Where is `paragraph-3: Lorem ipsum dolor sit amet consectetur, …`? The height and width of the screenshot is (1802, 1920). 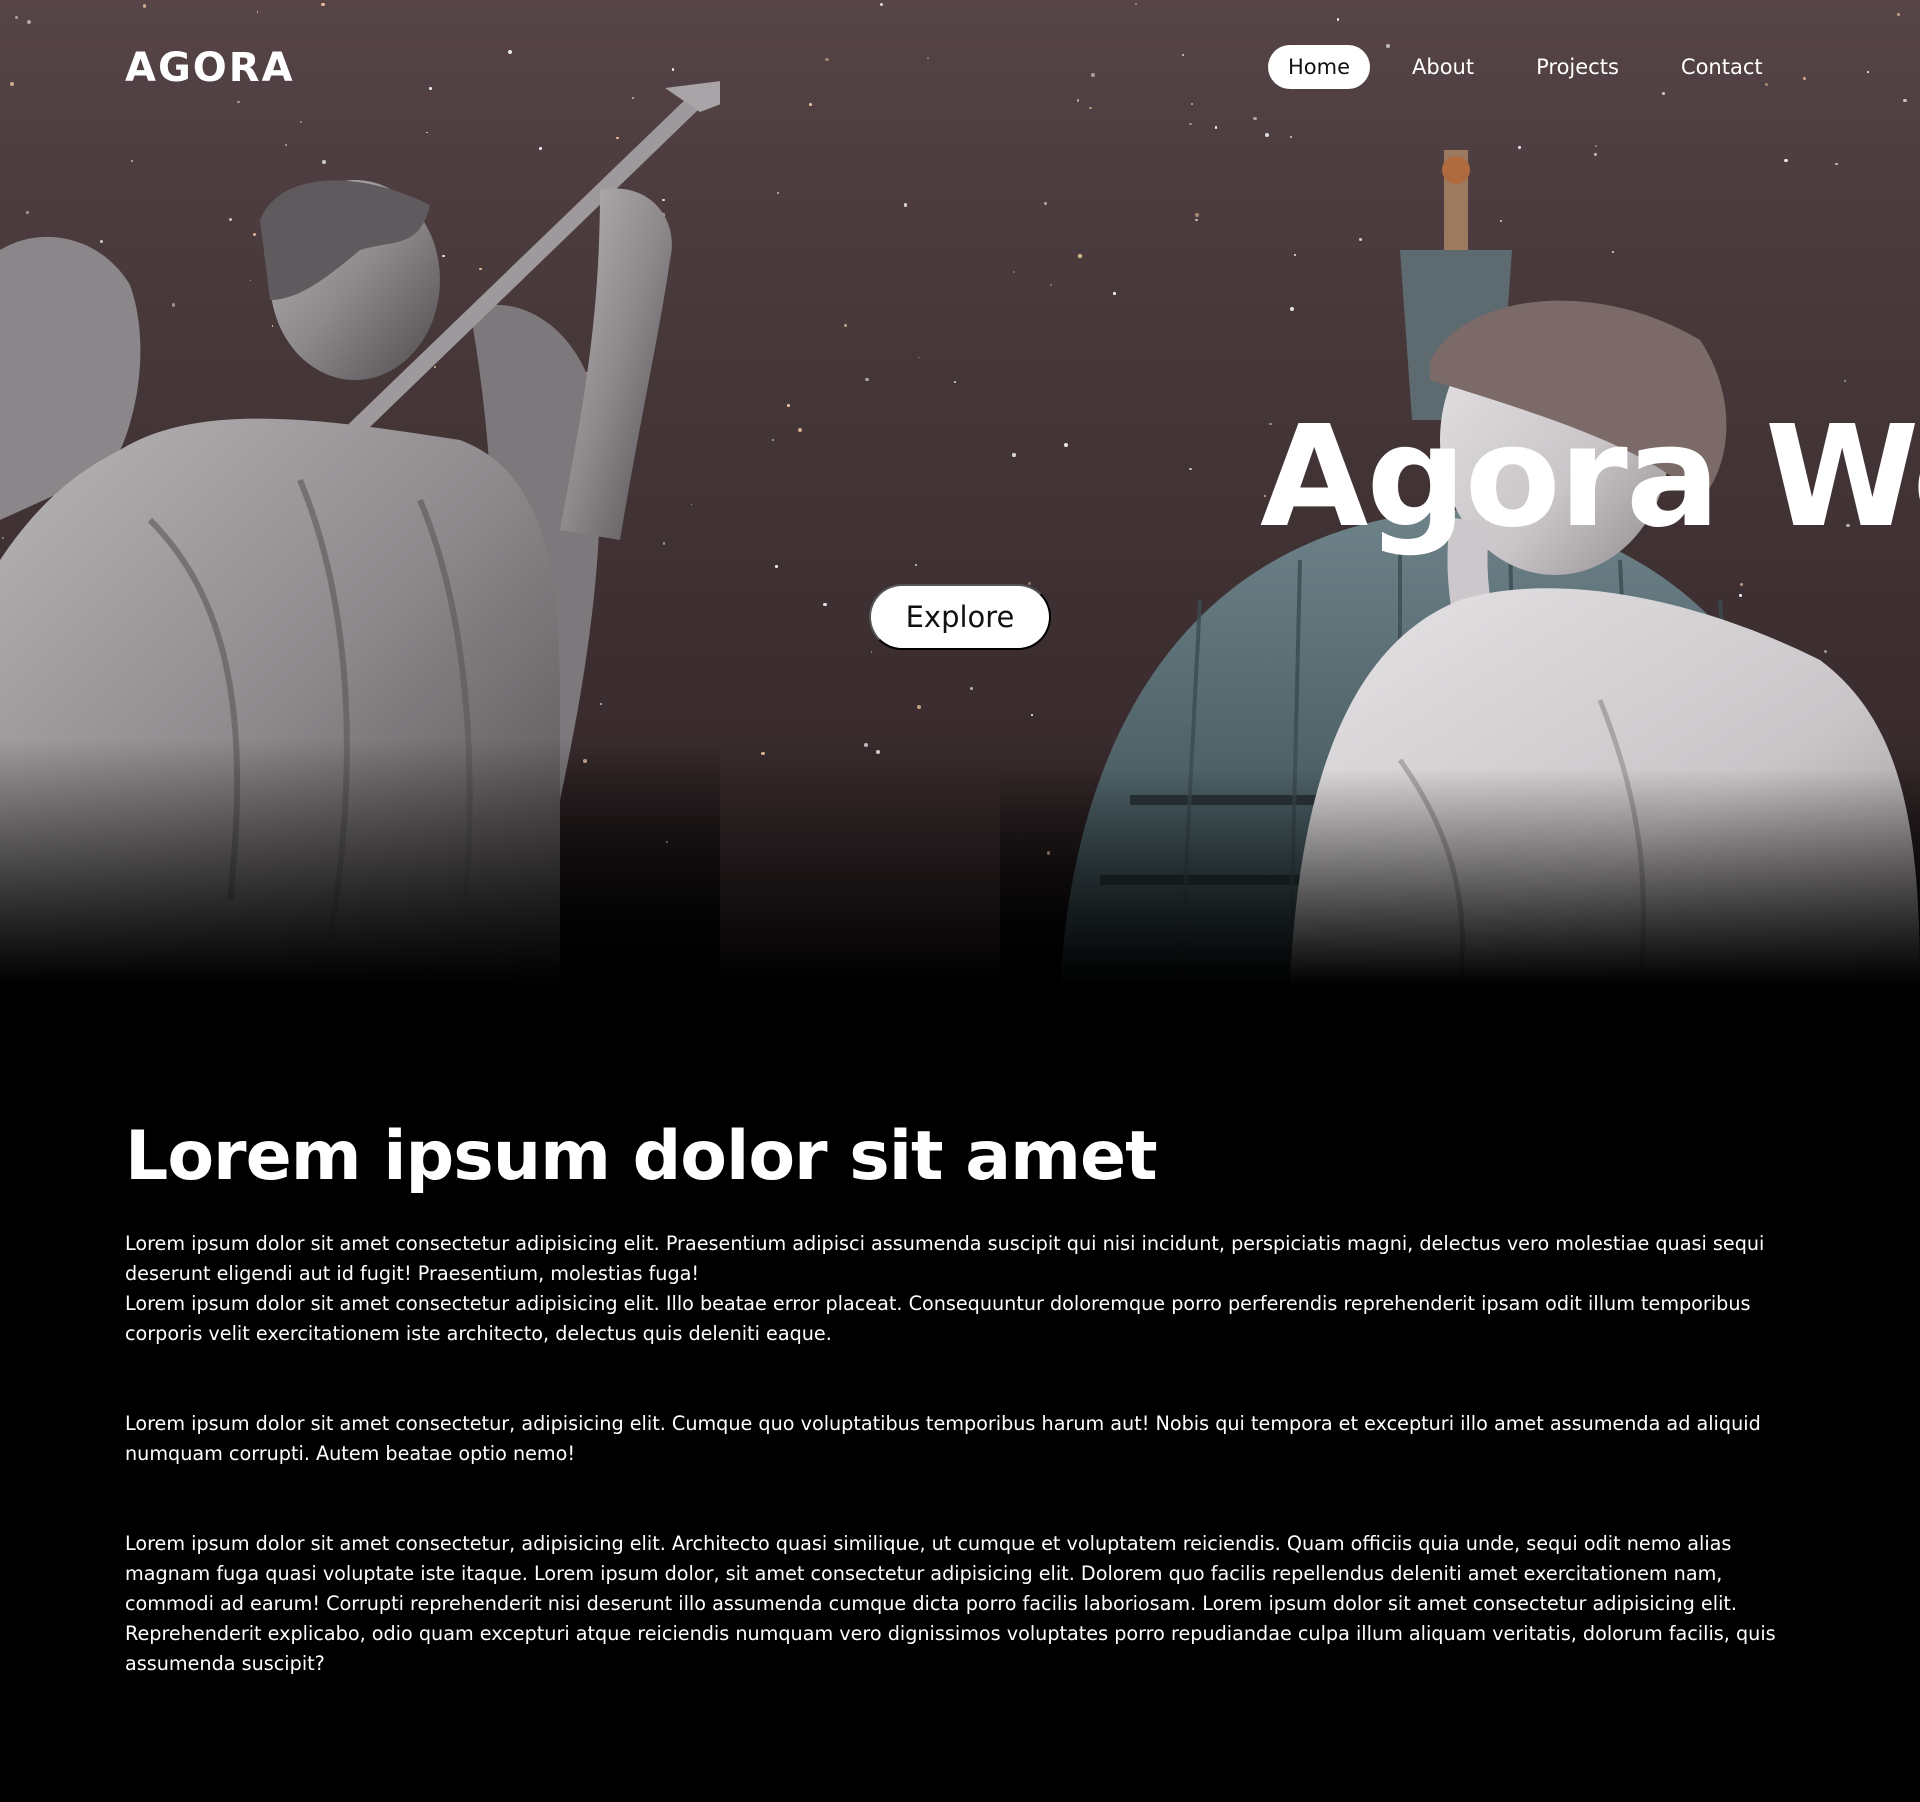 paragraph-3: Lorem ipsum dolor sit amet consectetur, … is located at coordinates (960, 1604).